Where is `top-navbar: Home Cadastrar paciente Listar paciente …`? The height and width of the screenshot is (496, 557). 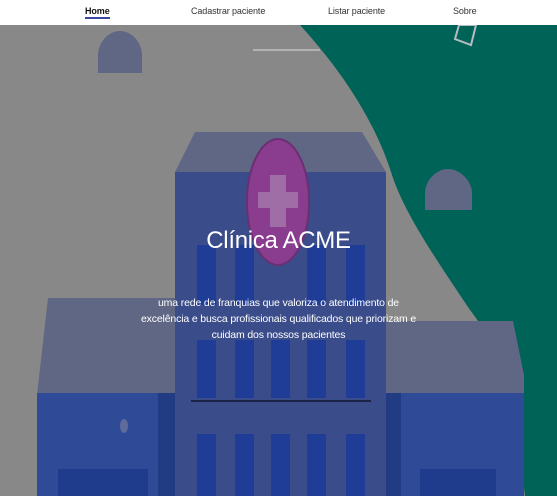 top-navbar: Home Cadastrar paciente Listar paciente … is located at coordinates (278, 12).